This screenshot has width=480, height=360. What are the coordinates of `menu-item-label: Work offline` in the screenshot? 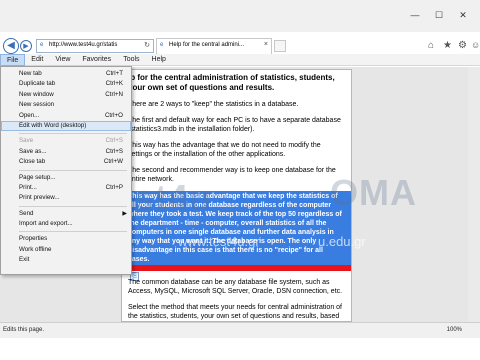 It's located at (35, 249).